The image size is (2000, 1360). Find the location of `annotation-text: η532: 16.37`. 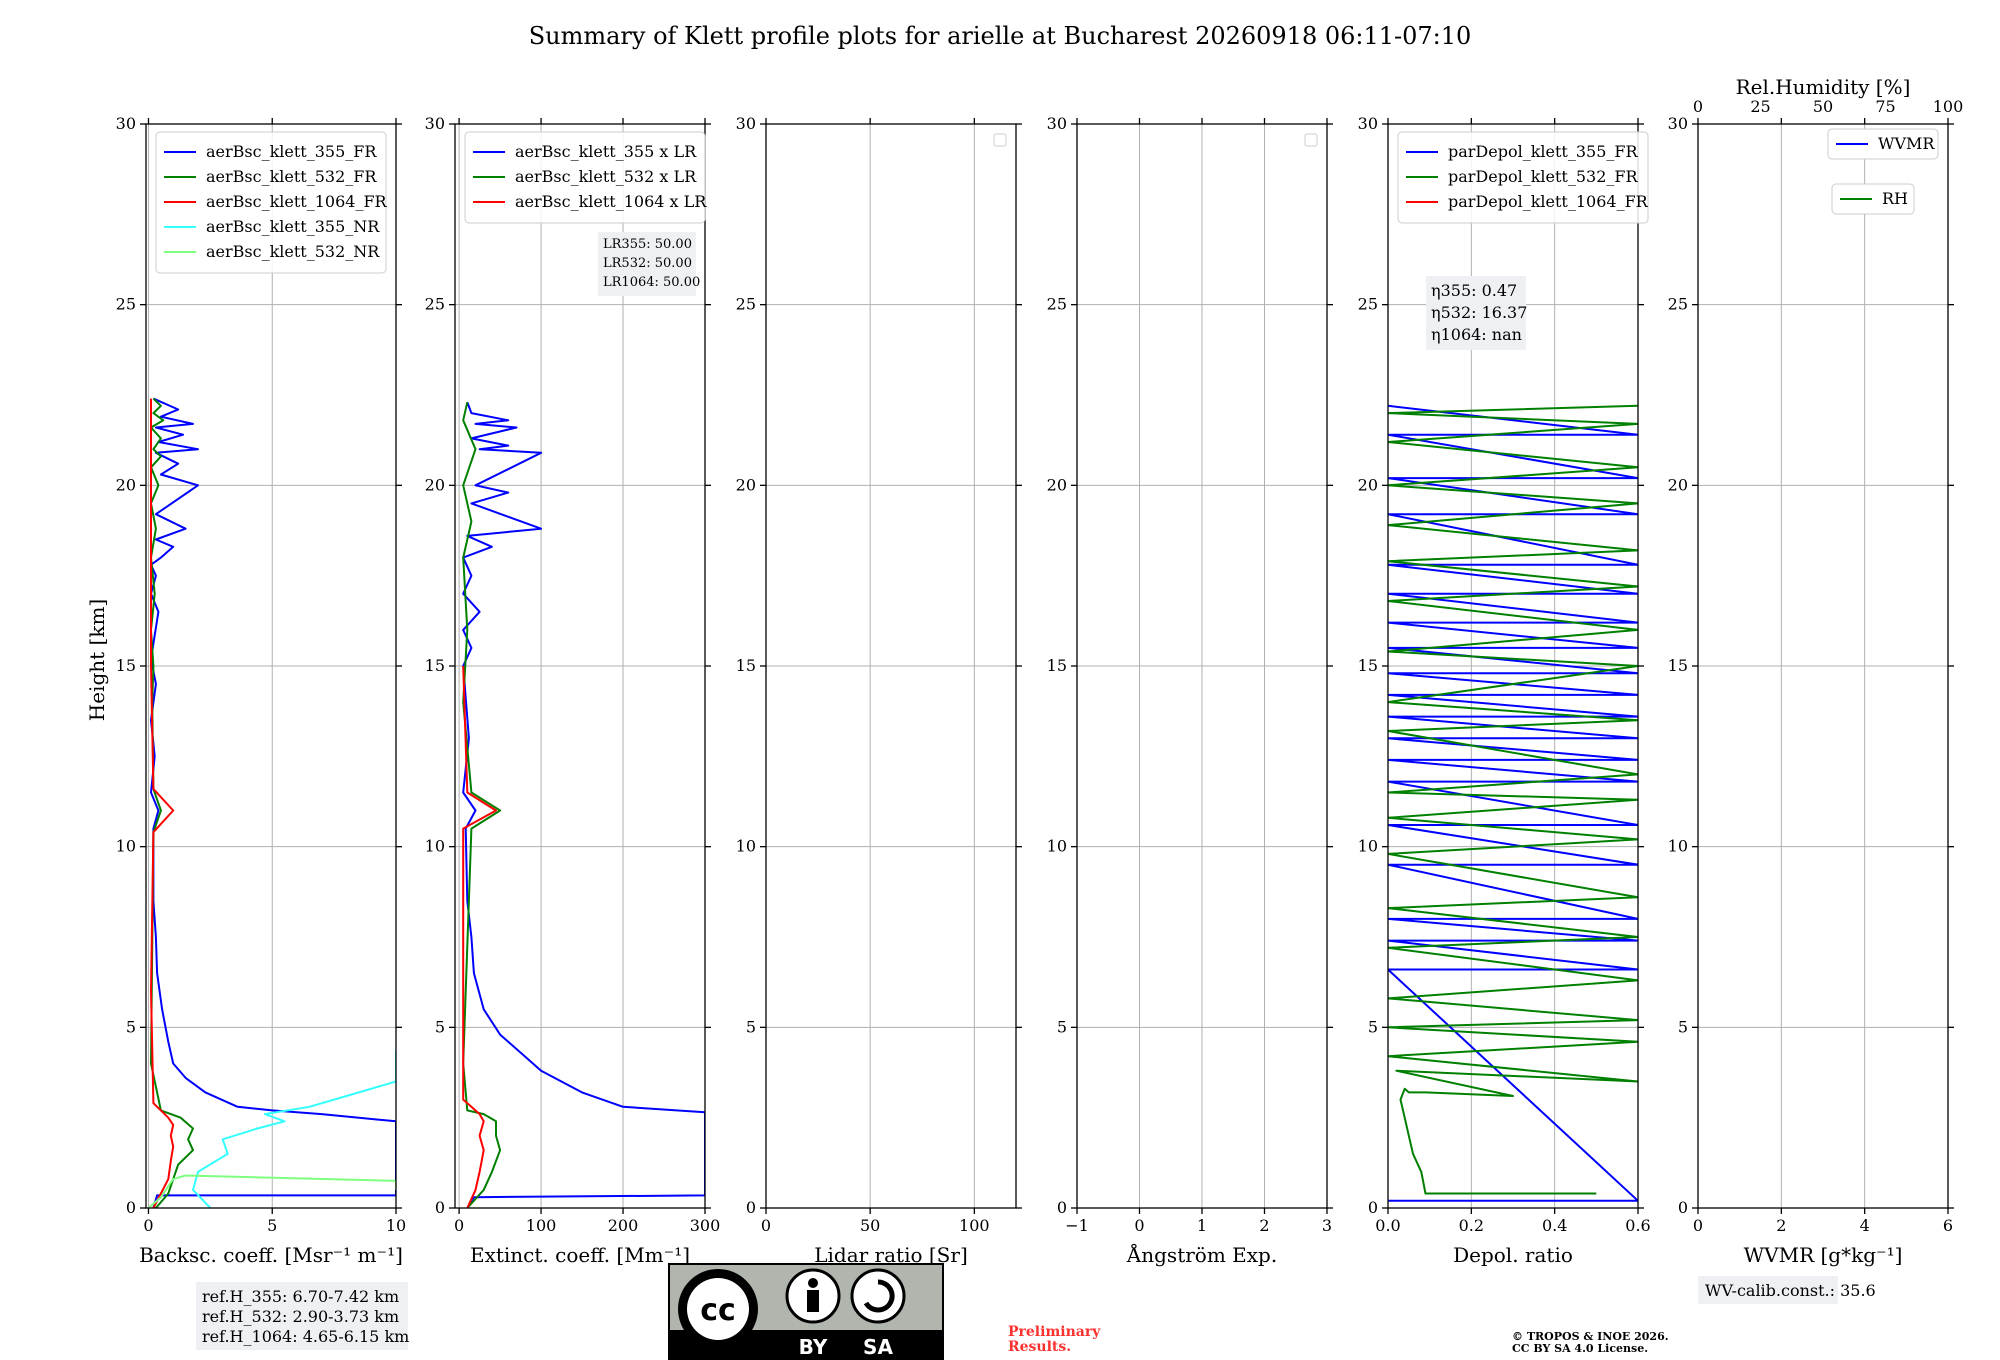

annotation-text: η532: 16.37 is located at coordinates (1479, 312).